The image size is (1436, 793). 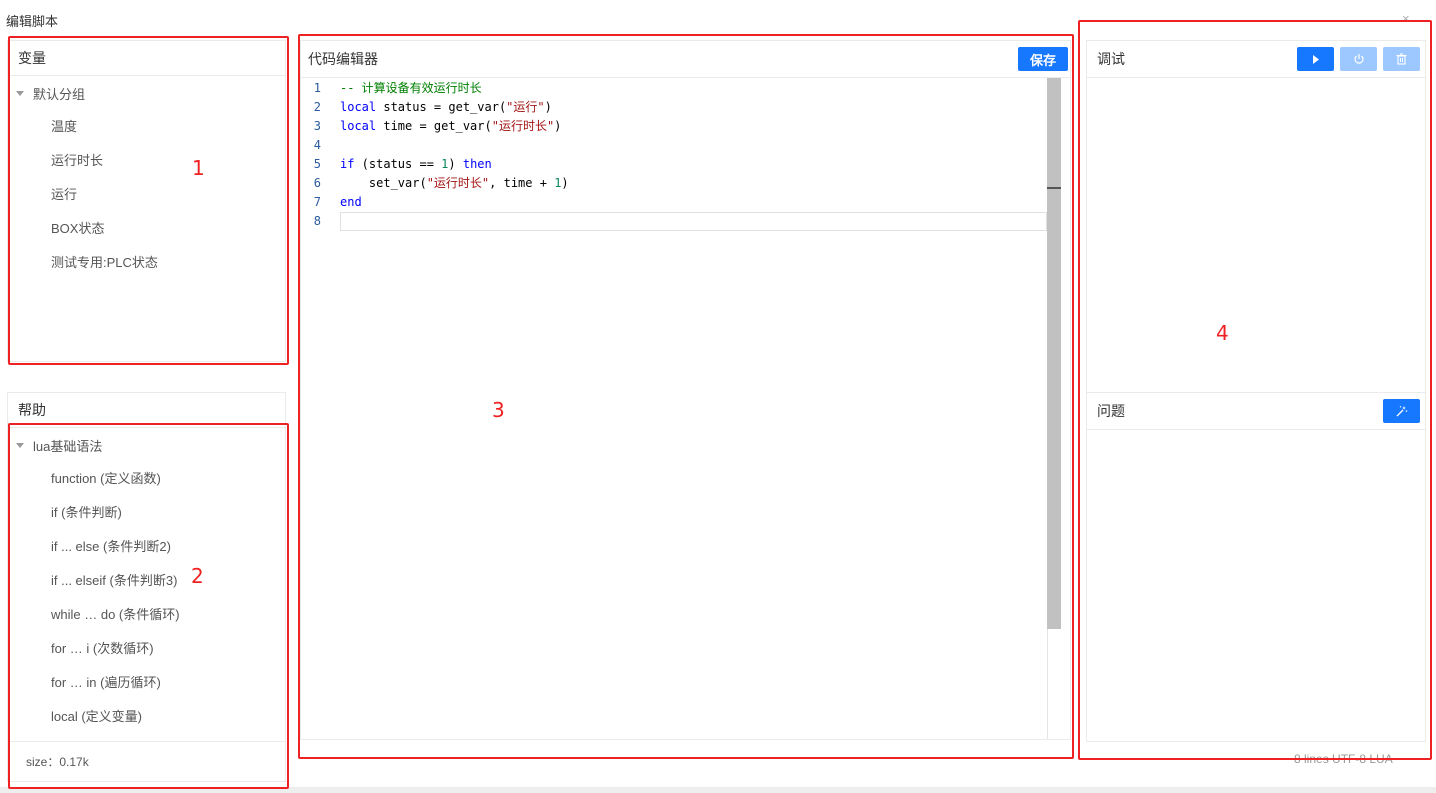 What do you see at coordinates (146, 581) in the screenshot?
I see `help-item: if ... elseif (条件判断3)` at bounding box center [146, 581].